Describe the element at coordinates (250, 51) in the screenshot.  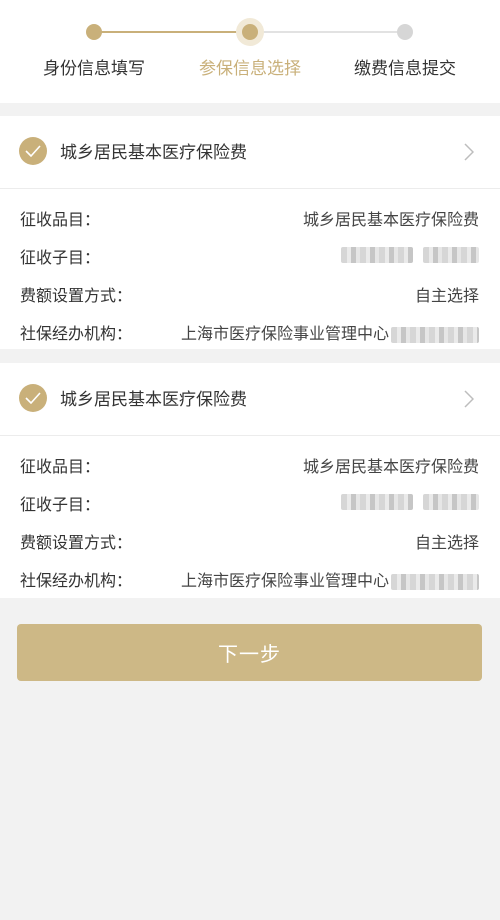
I see `progress-stepper: 身份信息填写 参保信息选择 缴费信息提交` at that location.